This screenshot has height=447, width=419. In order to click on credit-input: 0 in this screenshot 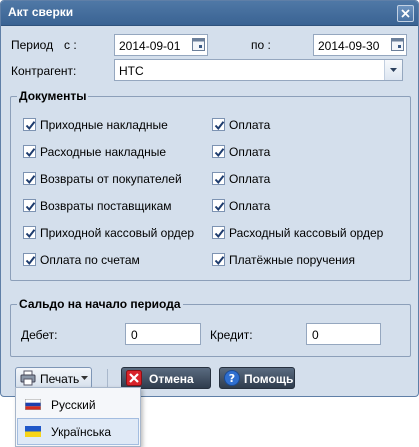, I will do `click(343, 334)`.